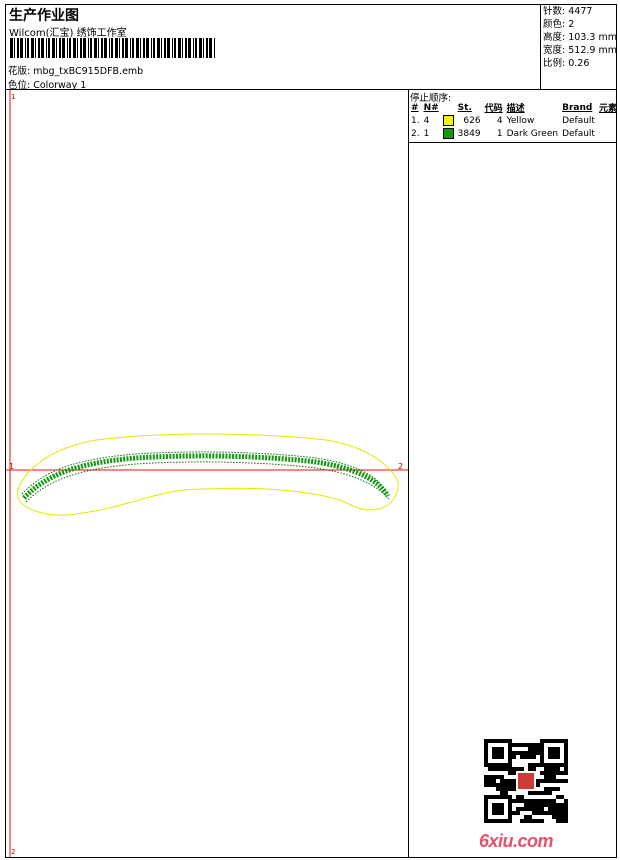 This screenshot has width=620, height=860. I want to click on stat-width: 宽度: 512.9 mm, so click(580, 50).